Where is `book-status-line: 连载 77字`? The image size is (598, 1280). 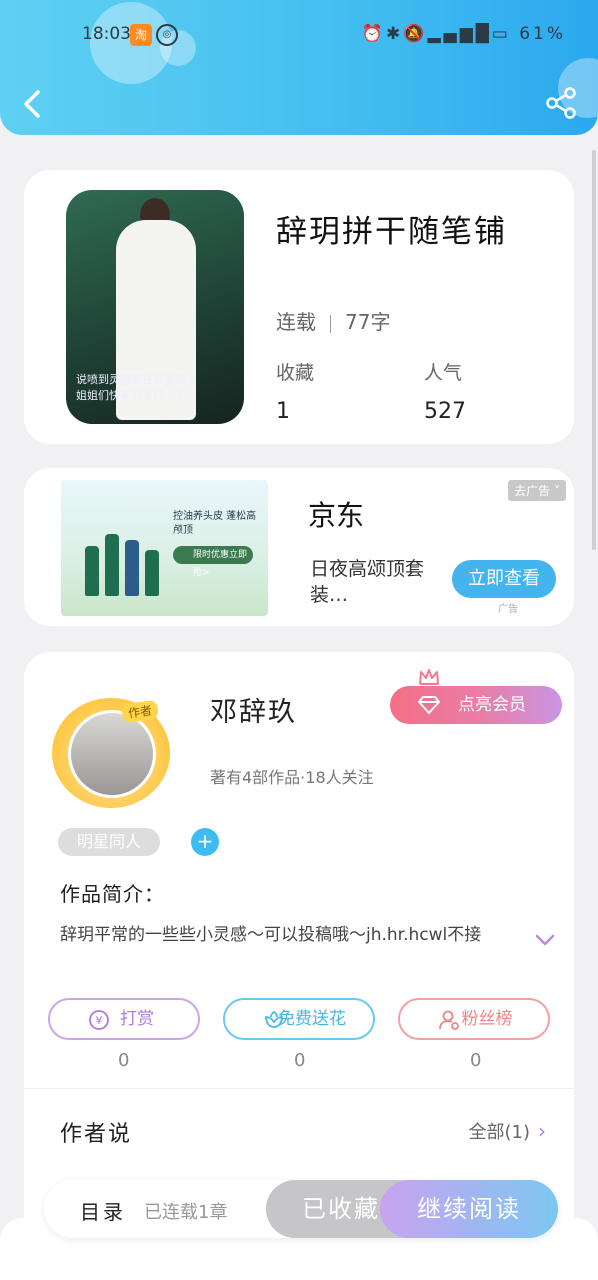 book-status-line: 连载 77字 is located at coordinates (333, 320).